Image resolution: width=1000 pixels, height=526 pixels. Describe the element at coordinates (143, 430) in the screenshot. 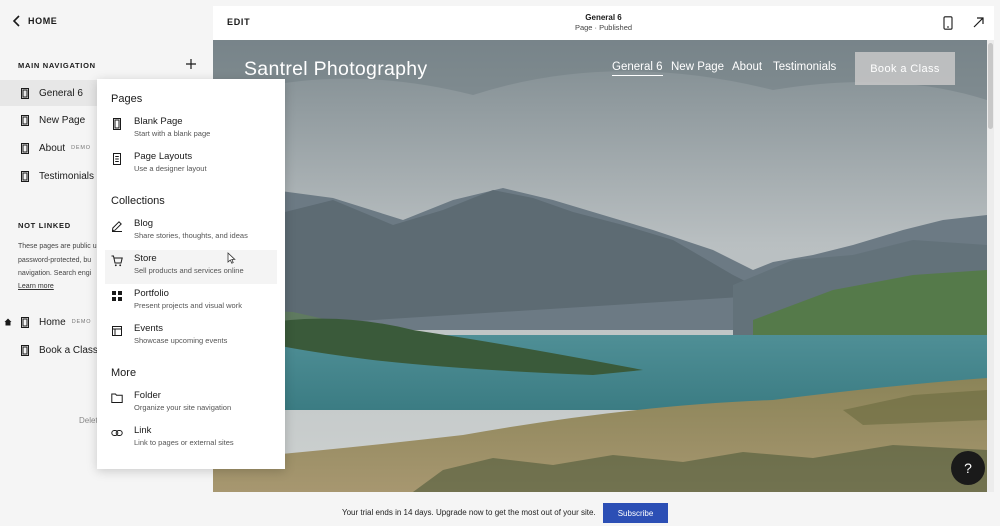

I see `menu-item-title: Link` at that location.